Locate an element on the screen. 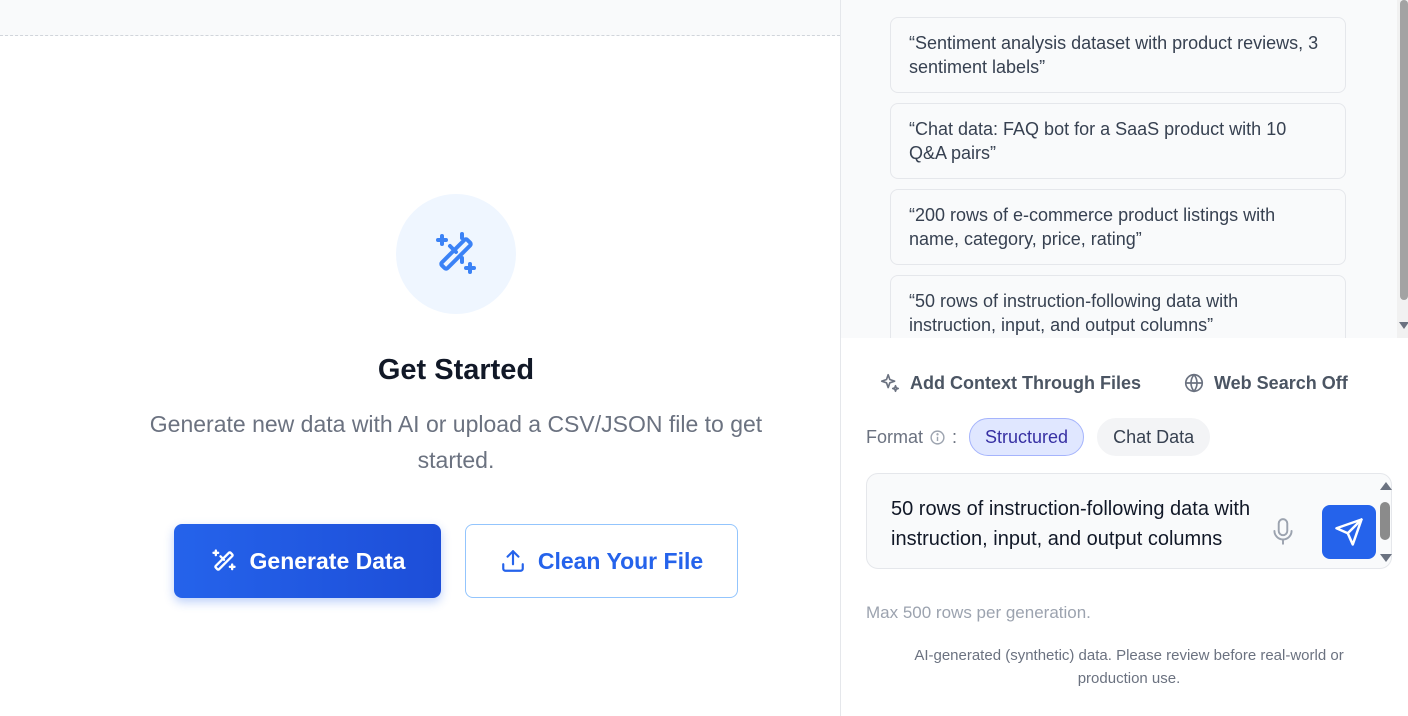 The image size is (1408, 716). format-label: Format is located at coordinates (895, 436).